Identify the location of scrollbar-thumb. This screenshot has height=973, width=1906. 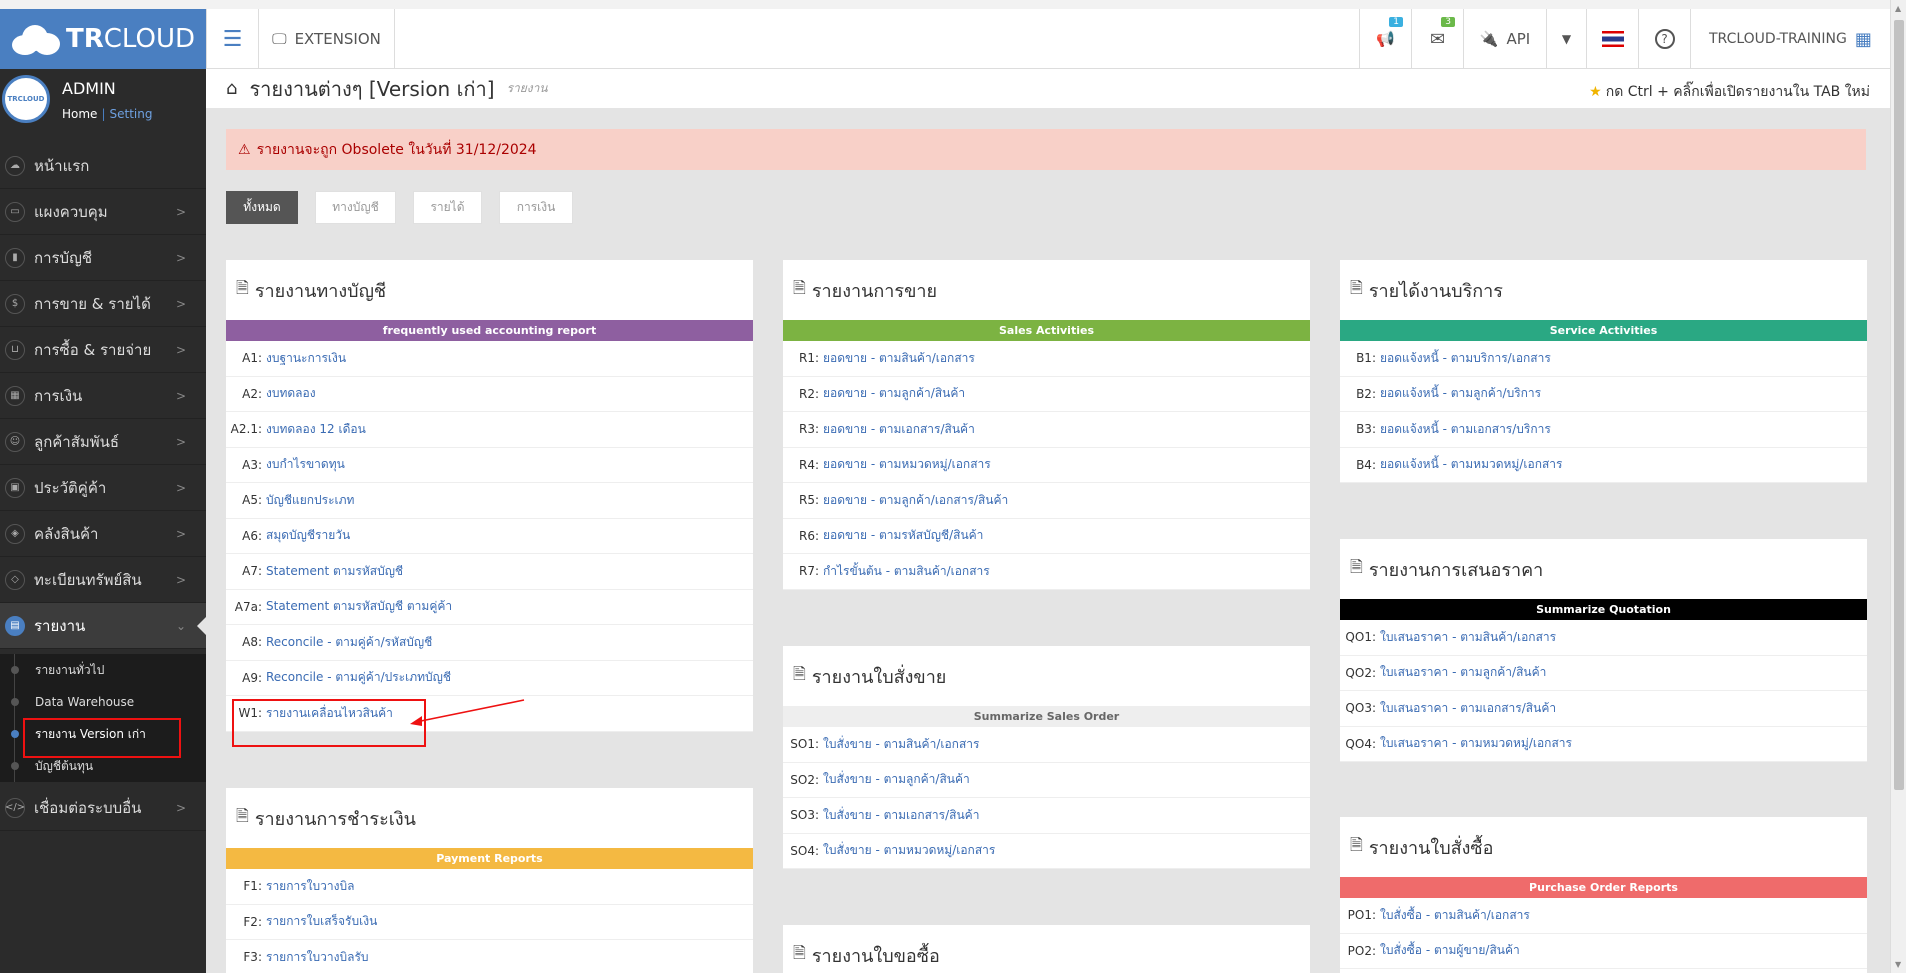
(1899, 405).